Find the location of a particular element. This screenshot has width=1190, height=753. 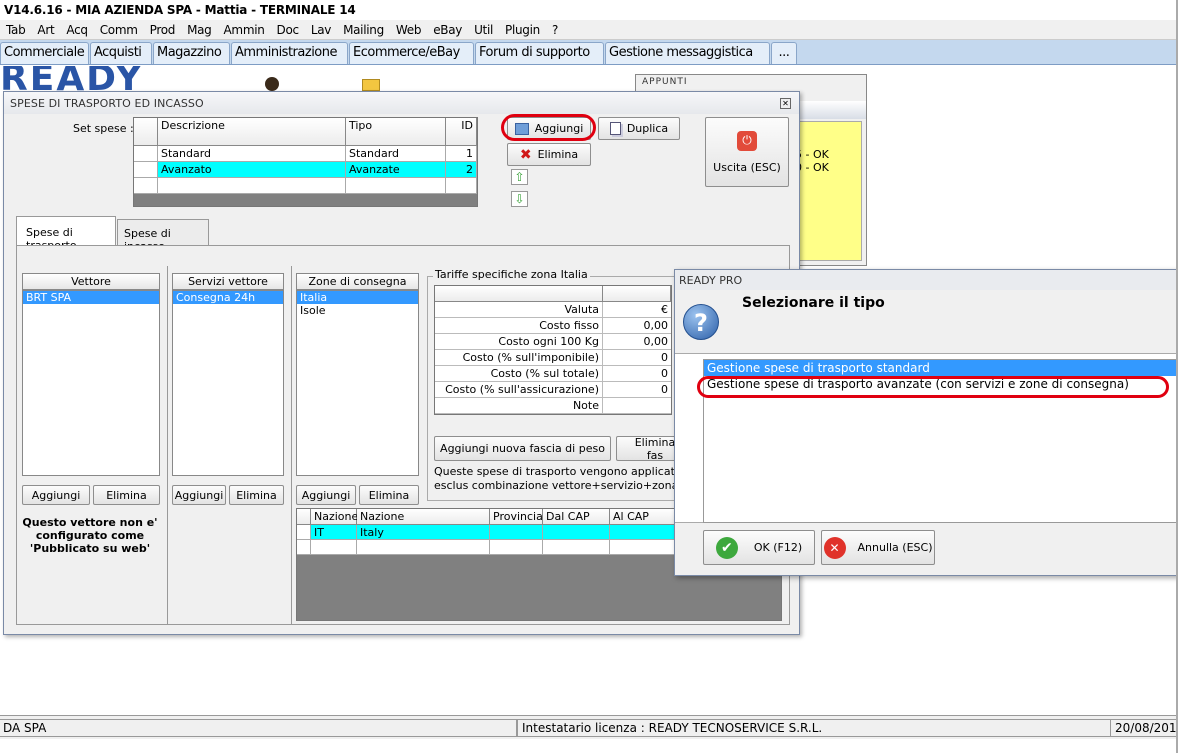

zone-elimina-button: Elimina is located at coordinates (389, 495).